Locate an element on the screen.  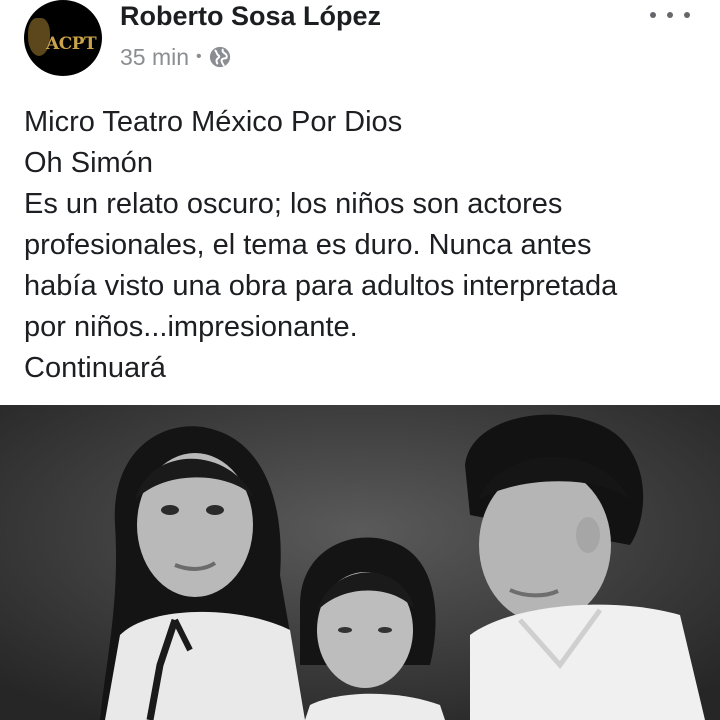
post-meta: 35 min • is located at coordinates (175, 57).